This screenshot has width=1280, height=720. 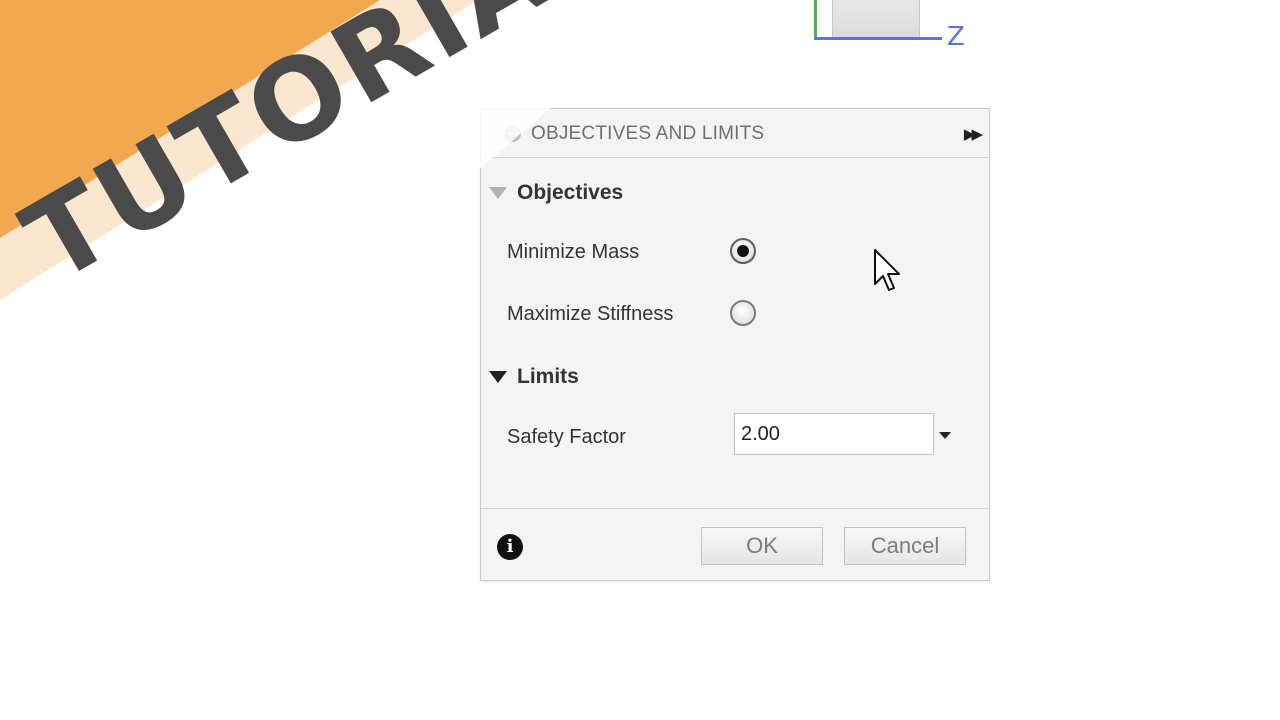 I want to click on y-axis-line, so click(x=815, y=20).